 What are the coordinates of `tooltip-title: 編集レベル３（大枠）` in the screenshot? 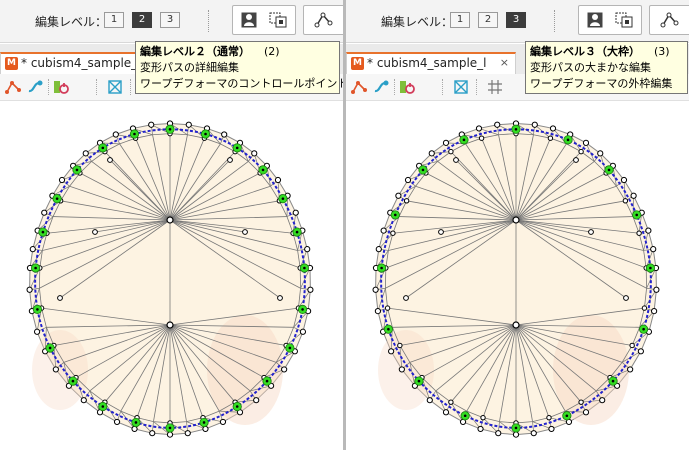 It's located at (585, 51).